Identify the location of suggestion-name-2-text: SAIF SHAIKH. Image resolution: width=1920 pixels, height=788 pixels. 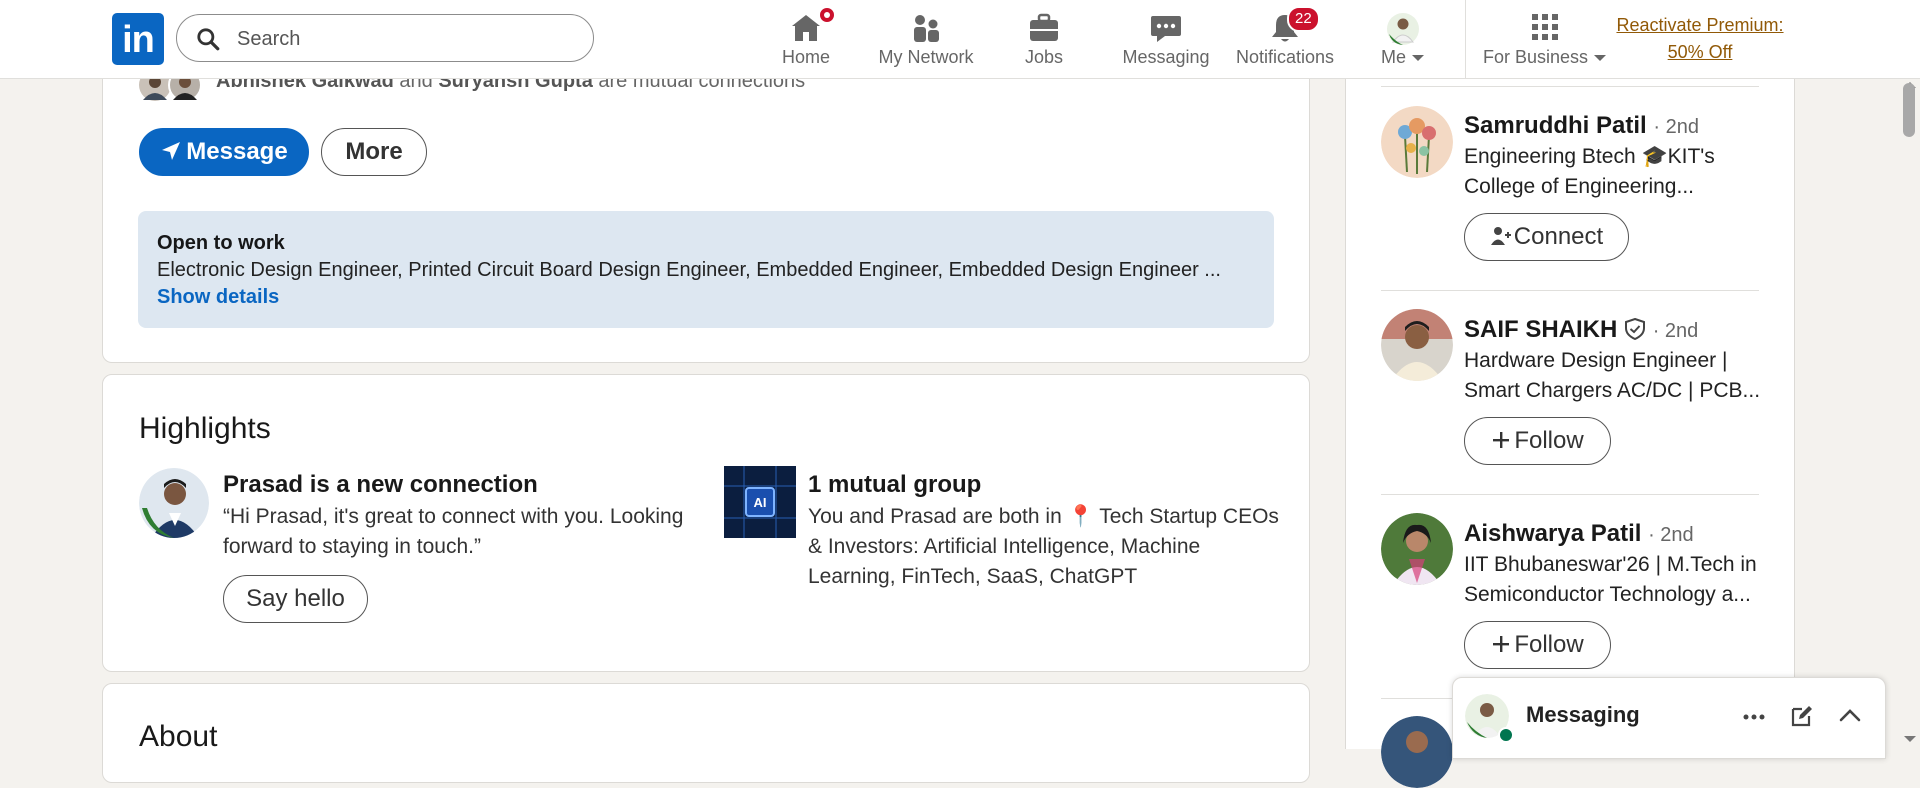
(1541, 329).